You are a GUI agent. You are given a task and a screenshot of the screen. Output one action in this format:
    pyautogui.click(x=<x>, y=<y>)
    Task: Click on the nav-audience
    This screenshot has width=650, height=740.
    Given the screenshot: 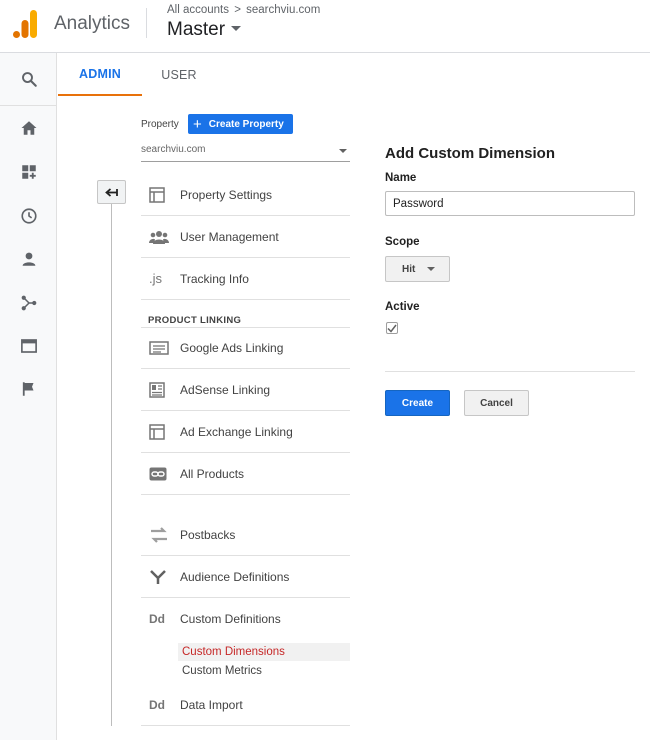 What is the action you would take?
    pyautogui.click(x=28, y=259)
    